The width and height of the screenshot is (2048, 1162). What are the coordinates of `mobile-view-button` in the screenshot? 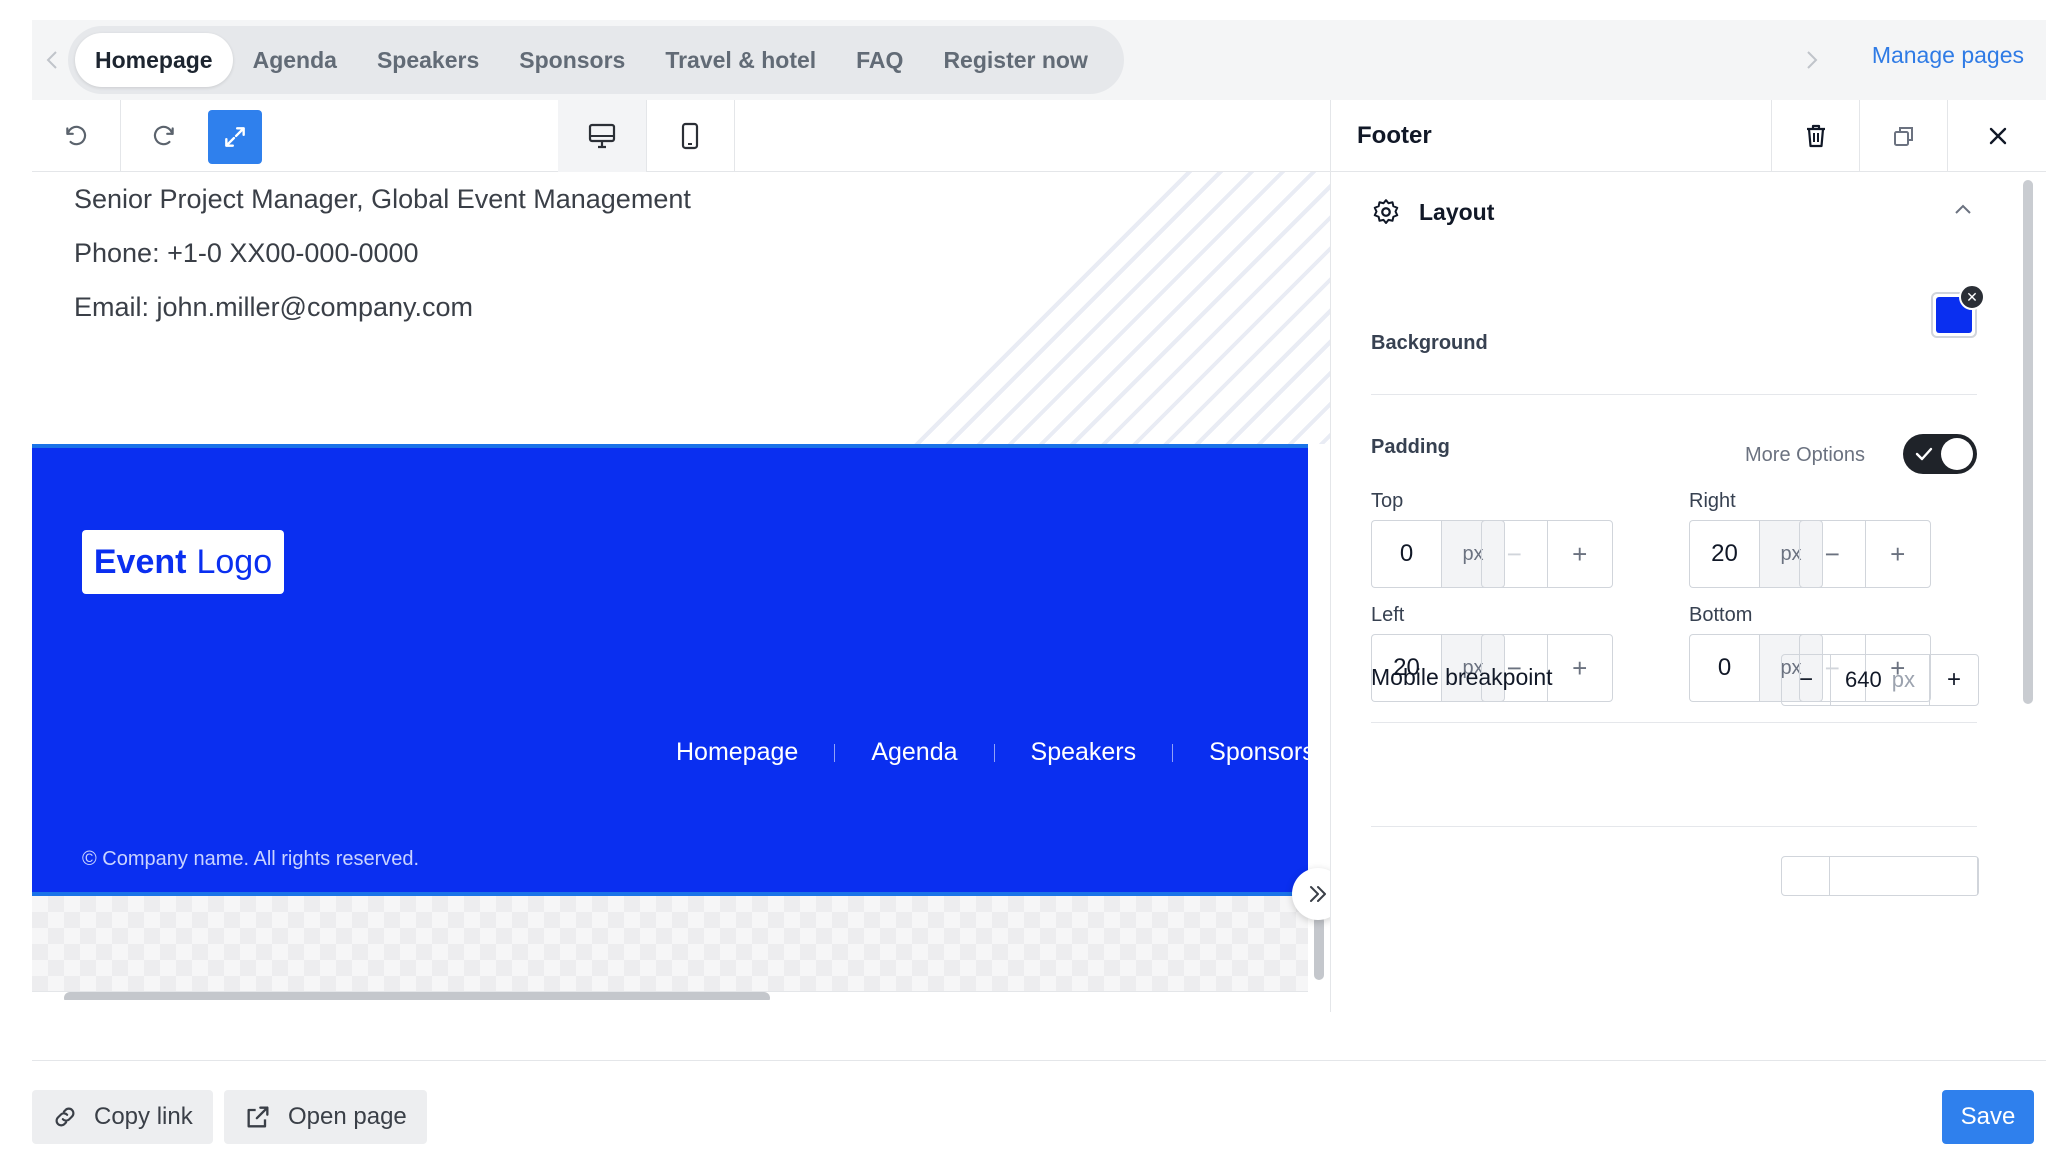 It's located at (690, 136).